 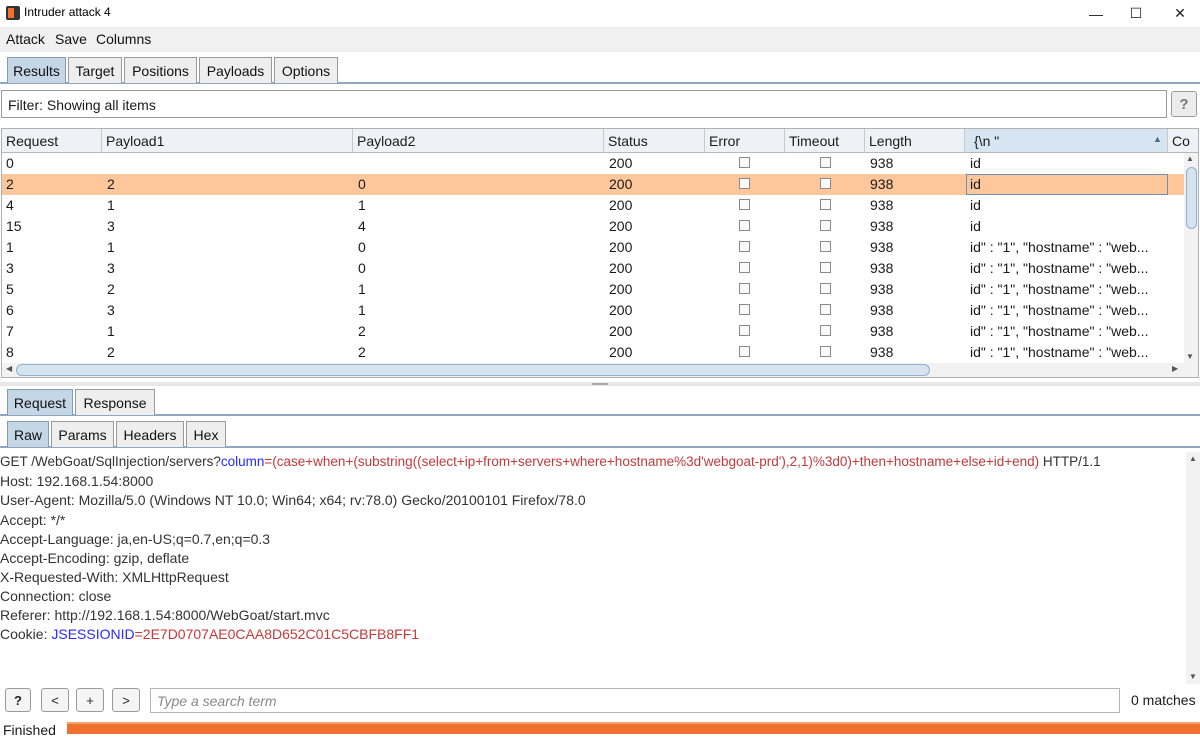 What do you see at coordinates (593, 163) in the screenshot?
I see `table-row: 0 200 938 id` at bounding box center [593, 163].